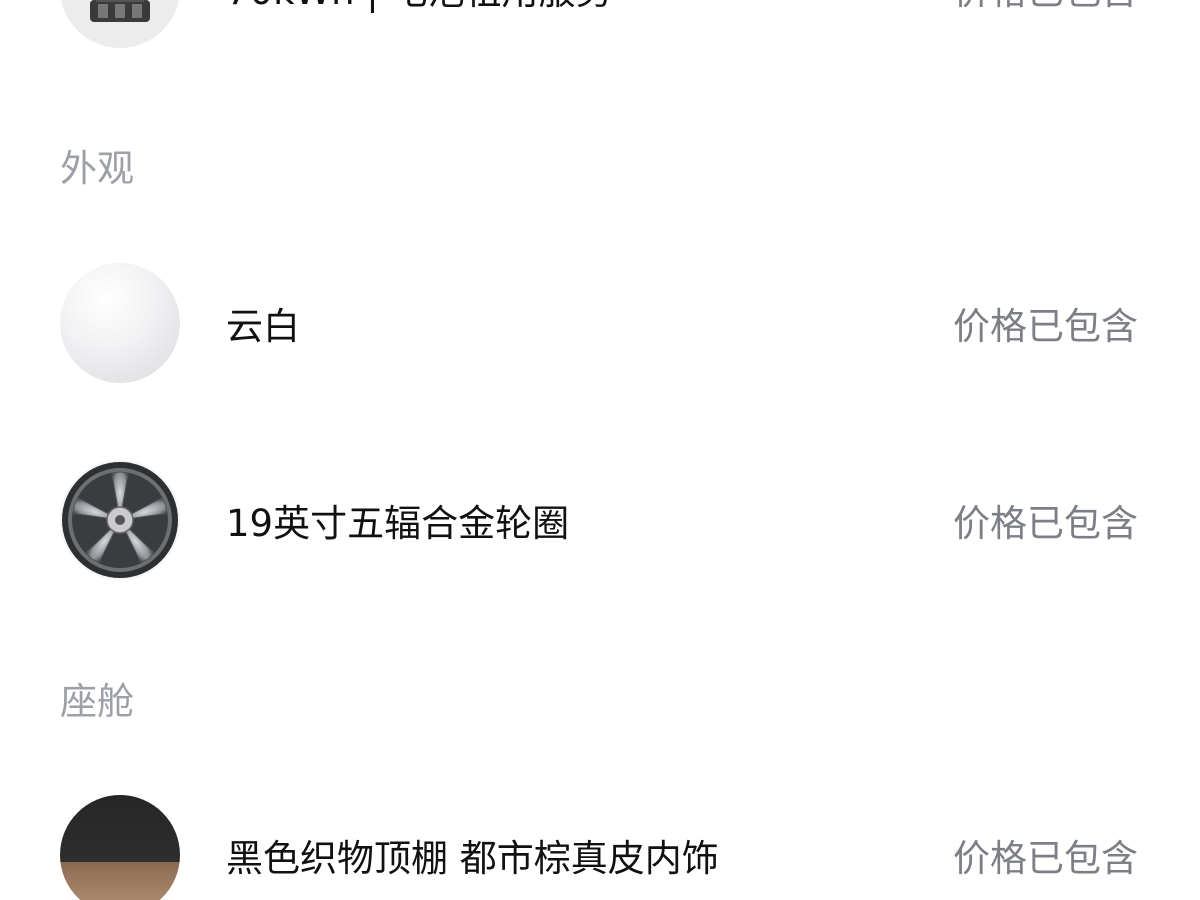 Image resolution: width=1200 pixels, height=900 pixels. Describe the element at coordinates (600, 520) in the screenshot. I see `config-row-wheels: 19英寸五辐合金轮圈 价格已包含` at that location.